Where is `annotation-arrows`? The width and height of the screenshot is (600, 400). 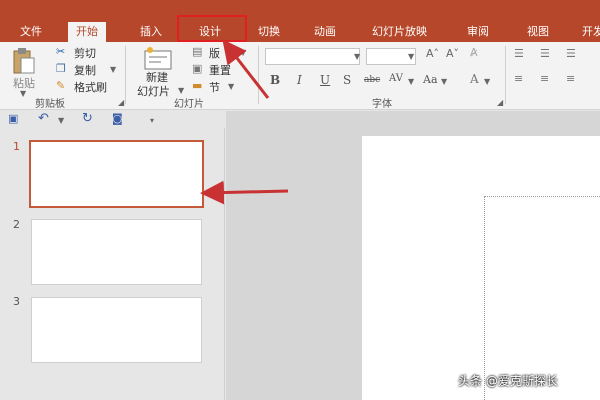 annotation-arrows is located at coordinates (244, 122).